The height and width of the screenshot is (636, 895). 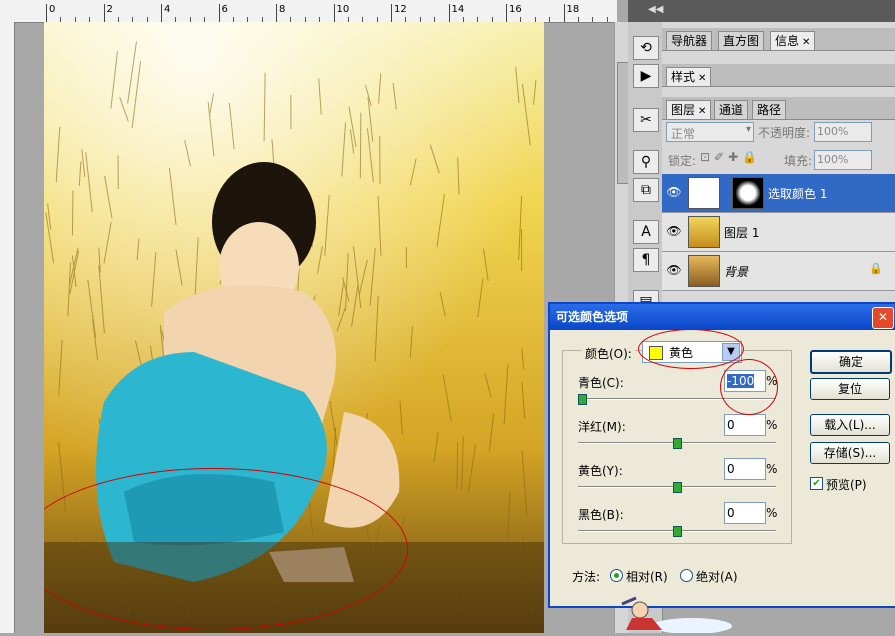 I want to click on layer-row-background: 👁 背景 🔒, so click(x=778, y=271).